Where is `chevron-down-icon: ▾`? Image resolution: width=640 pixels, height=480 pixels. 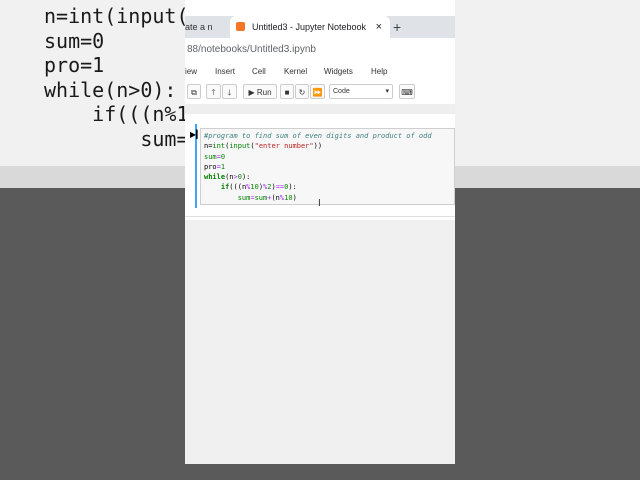
chevron-down-icon: ▾ is located at coordinates (387, 91).